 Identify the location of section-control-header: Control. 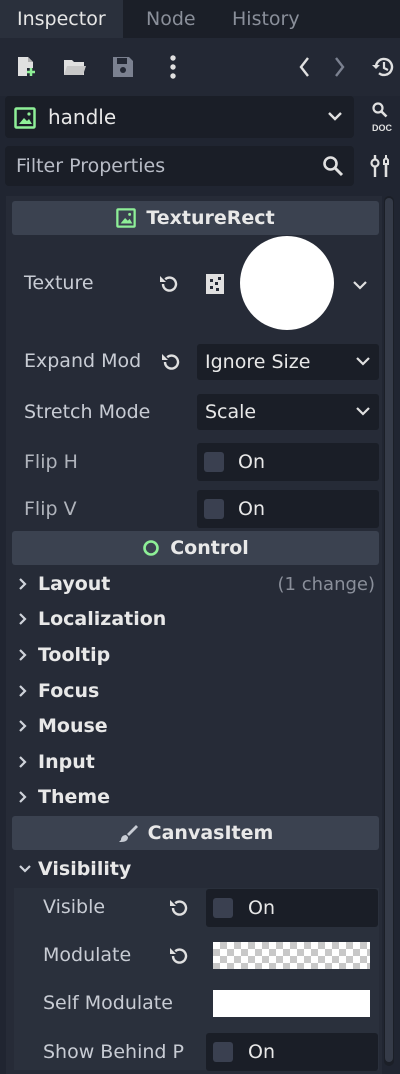
(195, 548).